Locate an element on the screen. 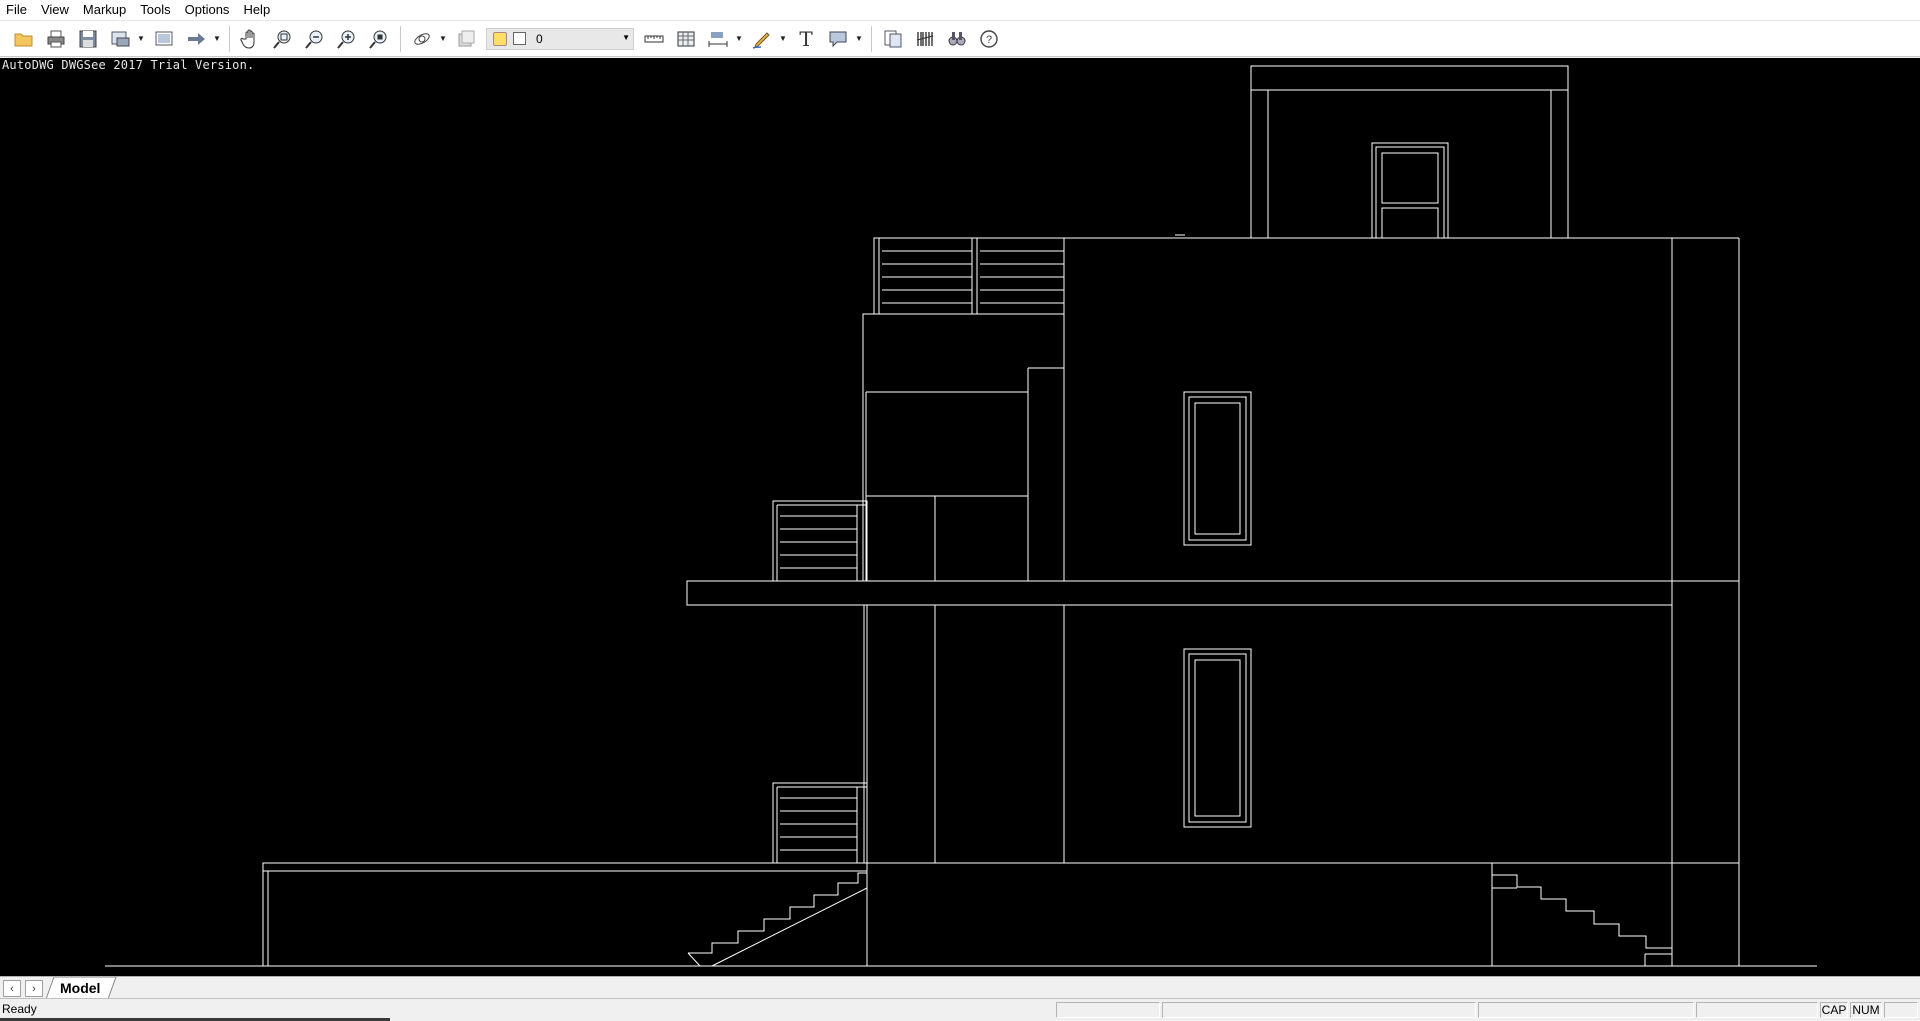 The height and width of the screenshot is (1021, 1920). floor-slab is located at coordinates (1179, 593).